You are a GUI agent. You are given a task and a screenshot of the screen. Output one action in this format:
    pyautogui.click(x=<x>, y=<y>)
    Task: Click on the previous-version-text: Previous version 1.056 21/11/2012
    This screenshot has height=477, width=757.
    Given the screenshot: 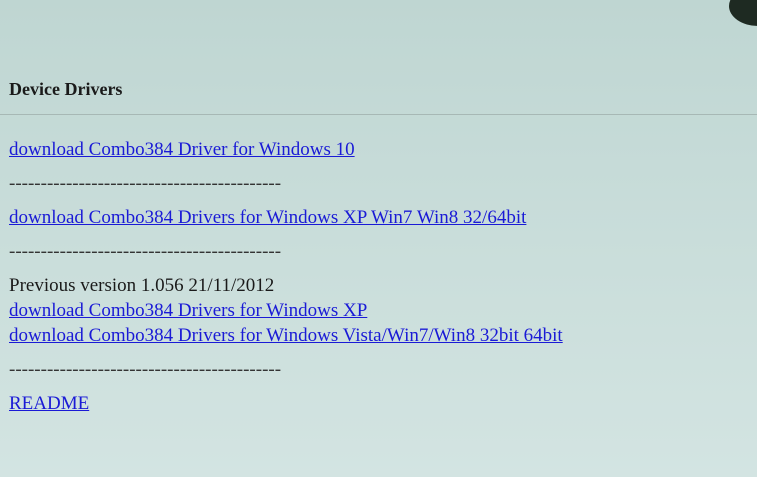 What is the action you would take?
    pyautogui.click(x=142, y=285)
    